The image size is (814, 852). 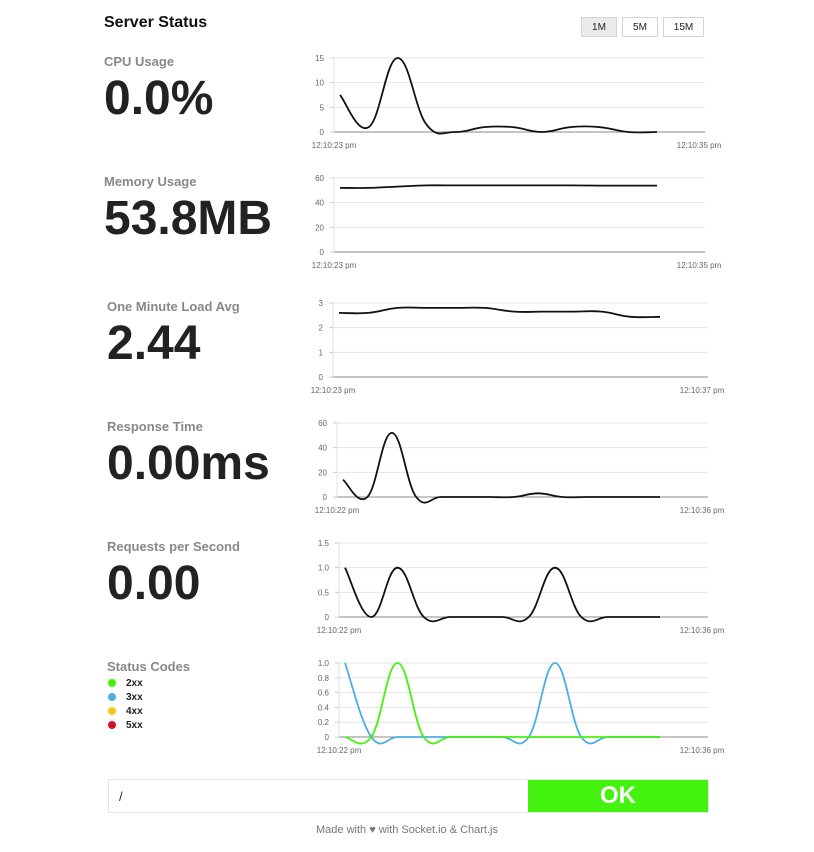 I want to click on legend-item-3xx: 3xx, so click(x=125, y=697).